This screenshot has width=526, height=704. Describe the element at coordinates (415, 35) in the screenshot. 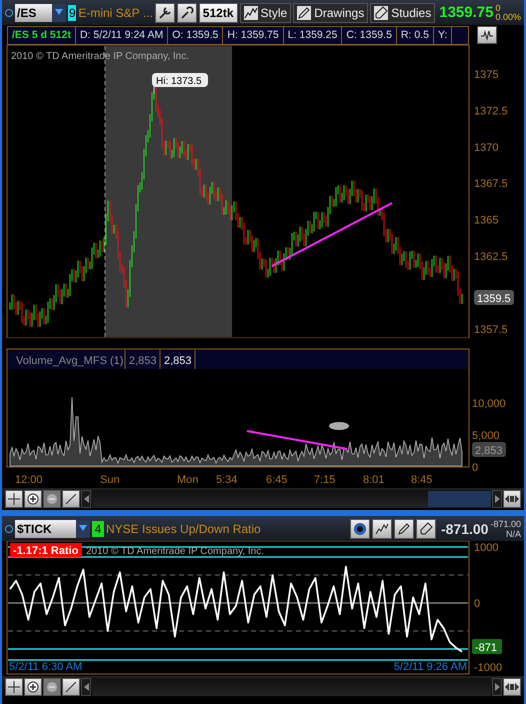

I see `quote-cell: R: 0.5` at that location.